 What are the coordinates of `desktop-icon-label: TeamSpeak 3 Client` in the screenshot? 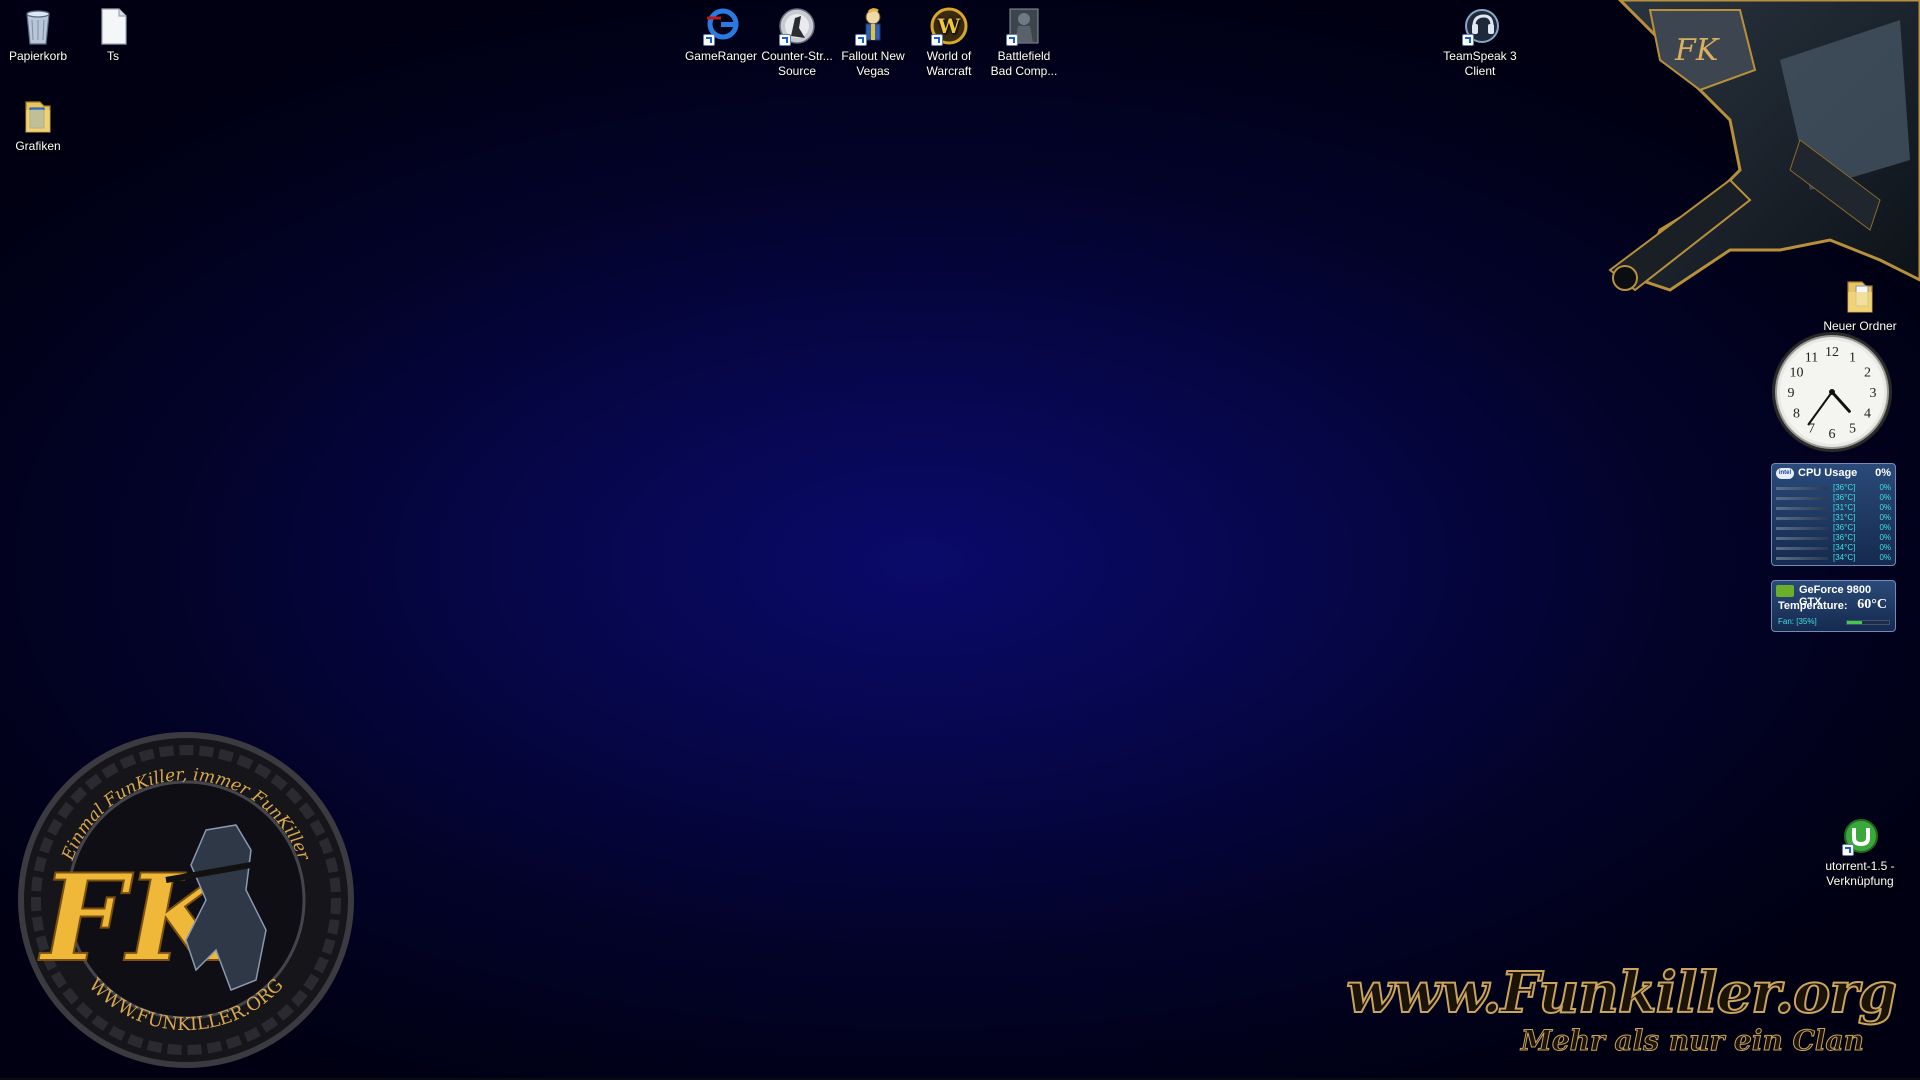 It's located at (1480, 63).